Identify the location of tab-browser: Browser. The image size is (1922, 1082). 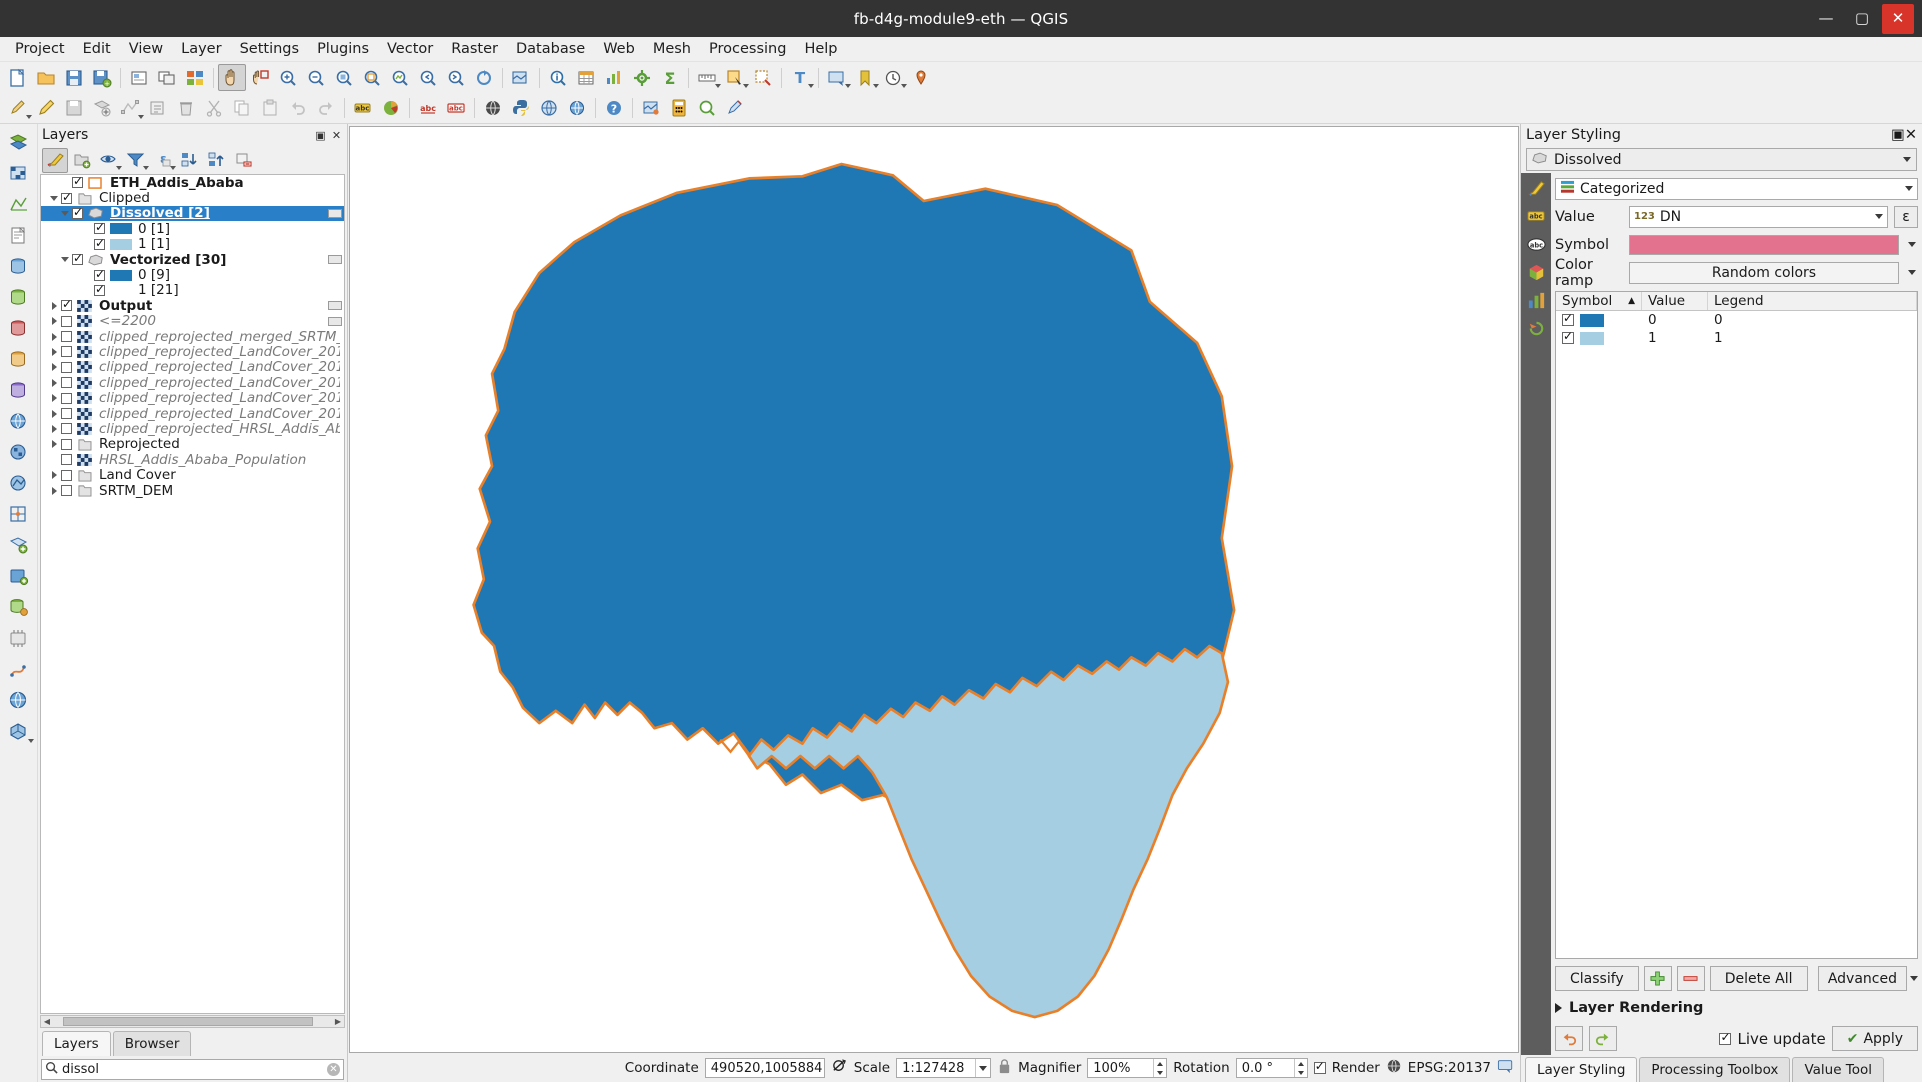
(152, 1043).